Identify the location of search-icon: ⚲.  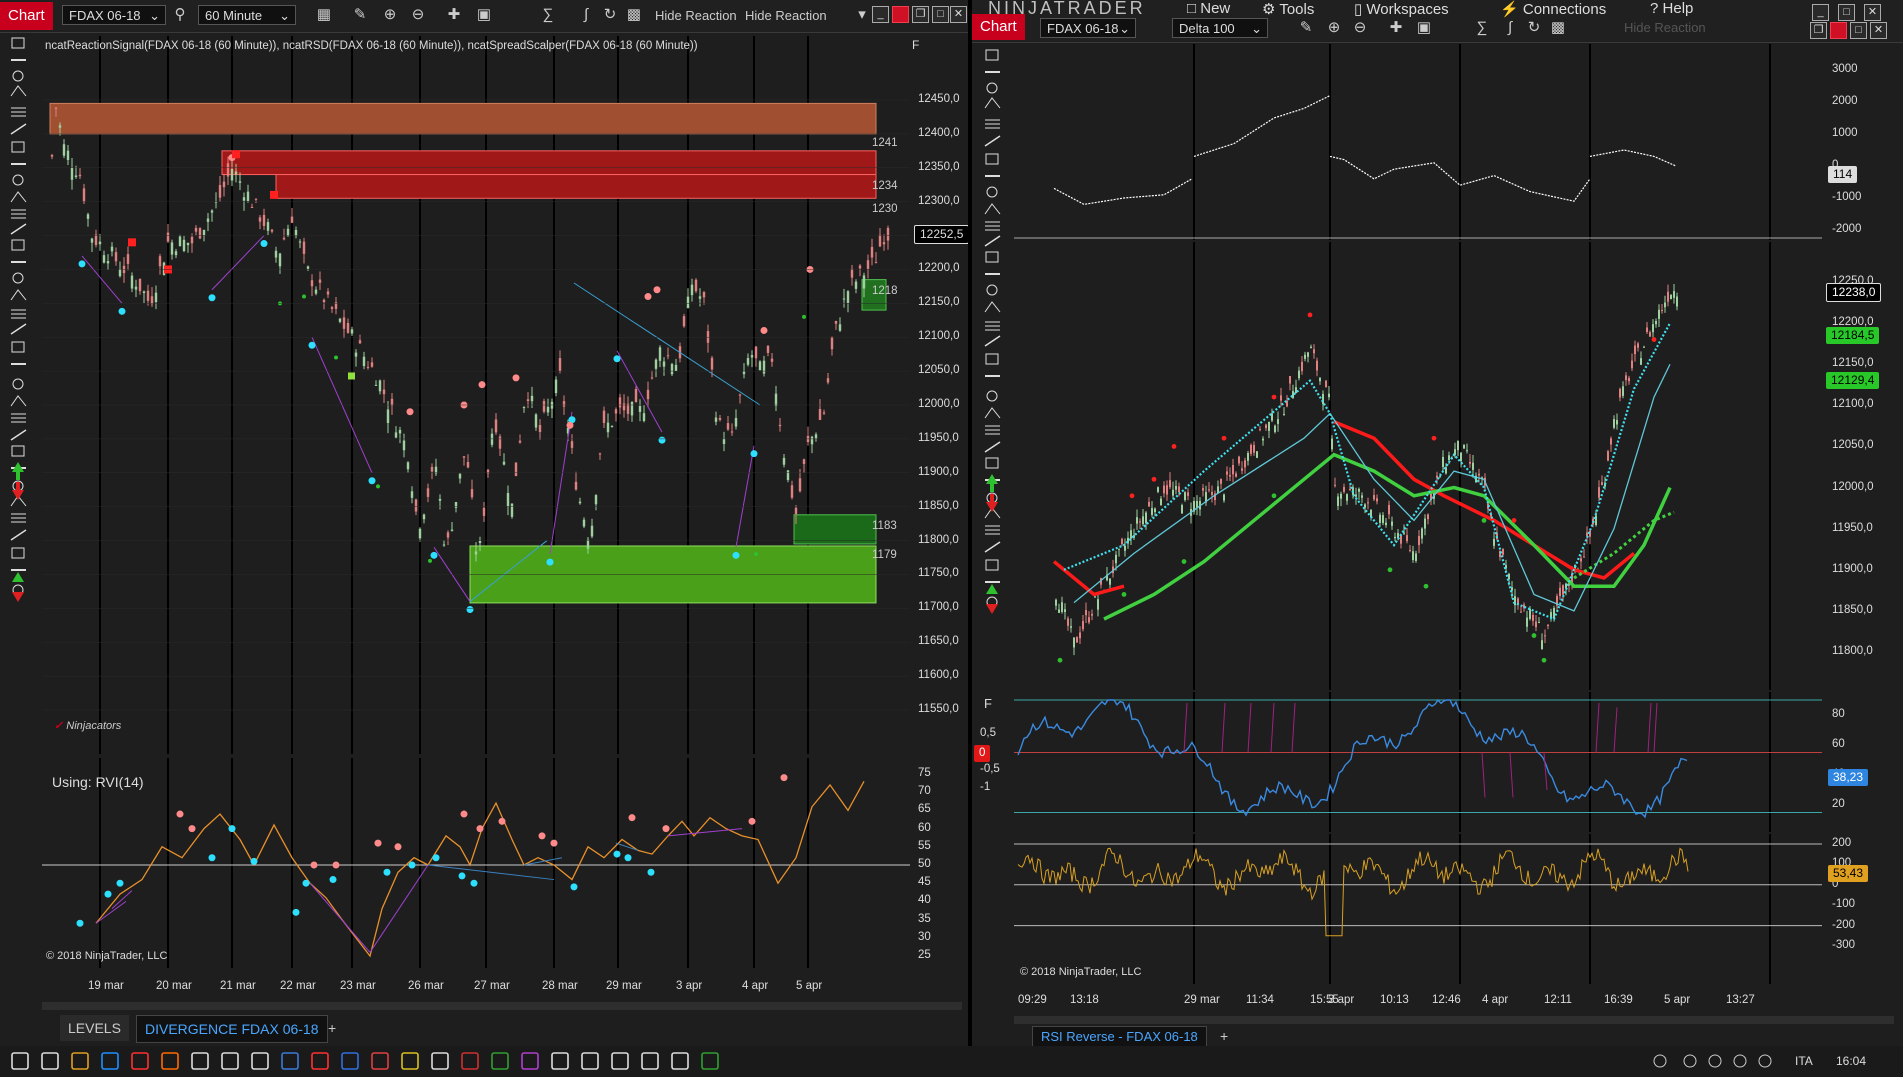
(180, 15).